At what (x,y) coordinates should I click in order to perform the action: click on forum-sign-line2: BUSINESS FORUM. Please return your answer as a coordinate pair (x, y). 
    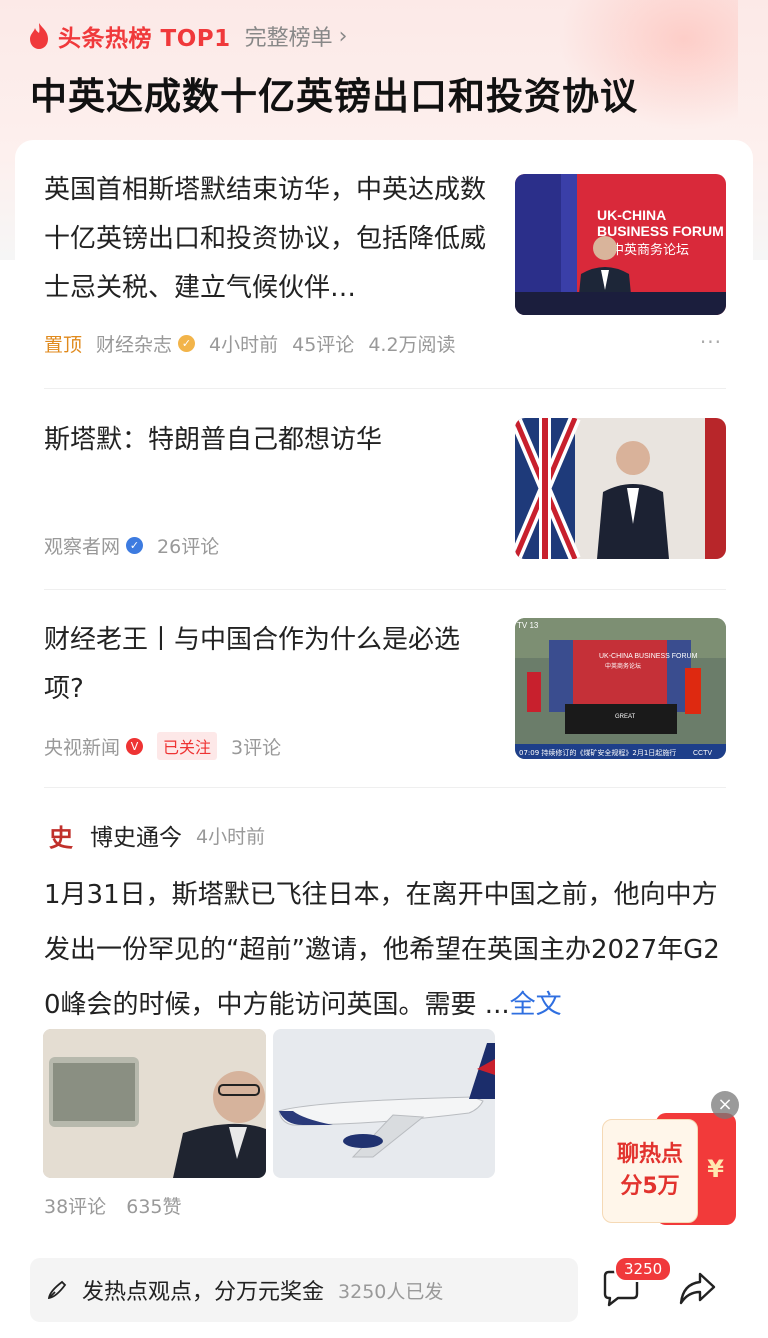
    Looking at the image, I should click on (660, 231).